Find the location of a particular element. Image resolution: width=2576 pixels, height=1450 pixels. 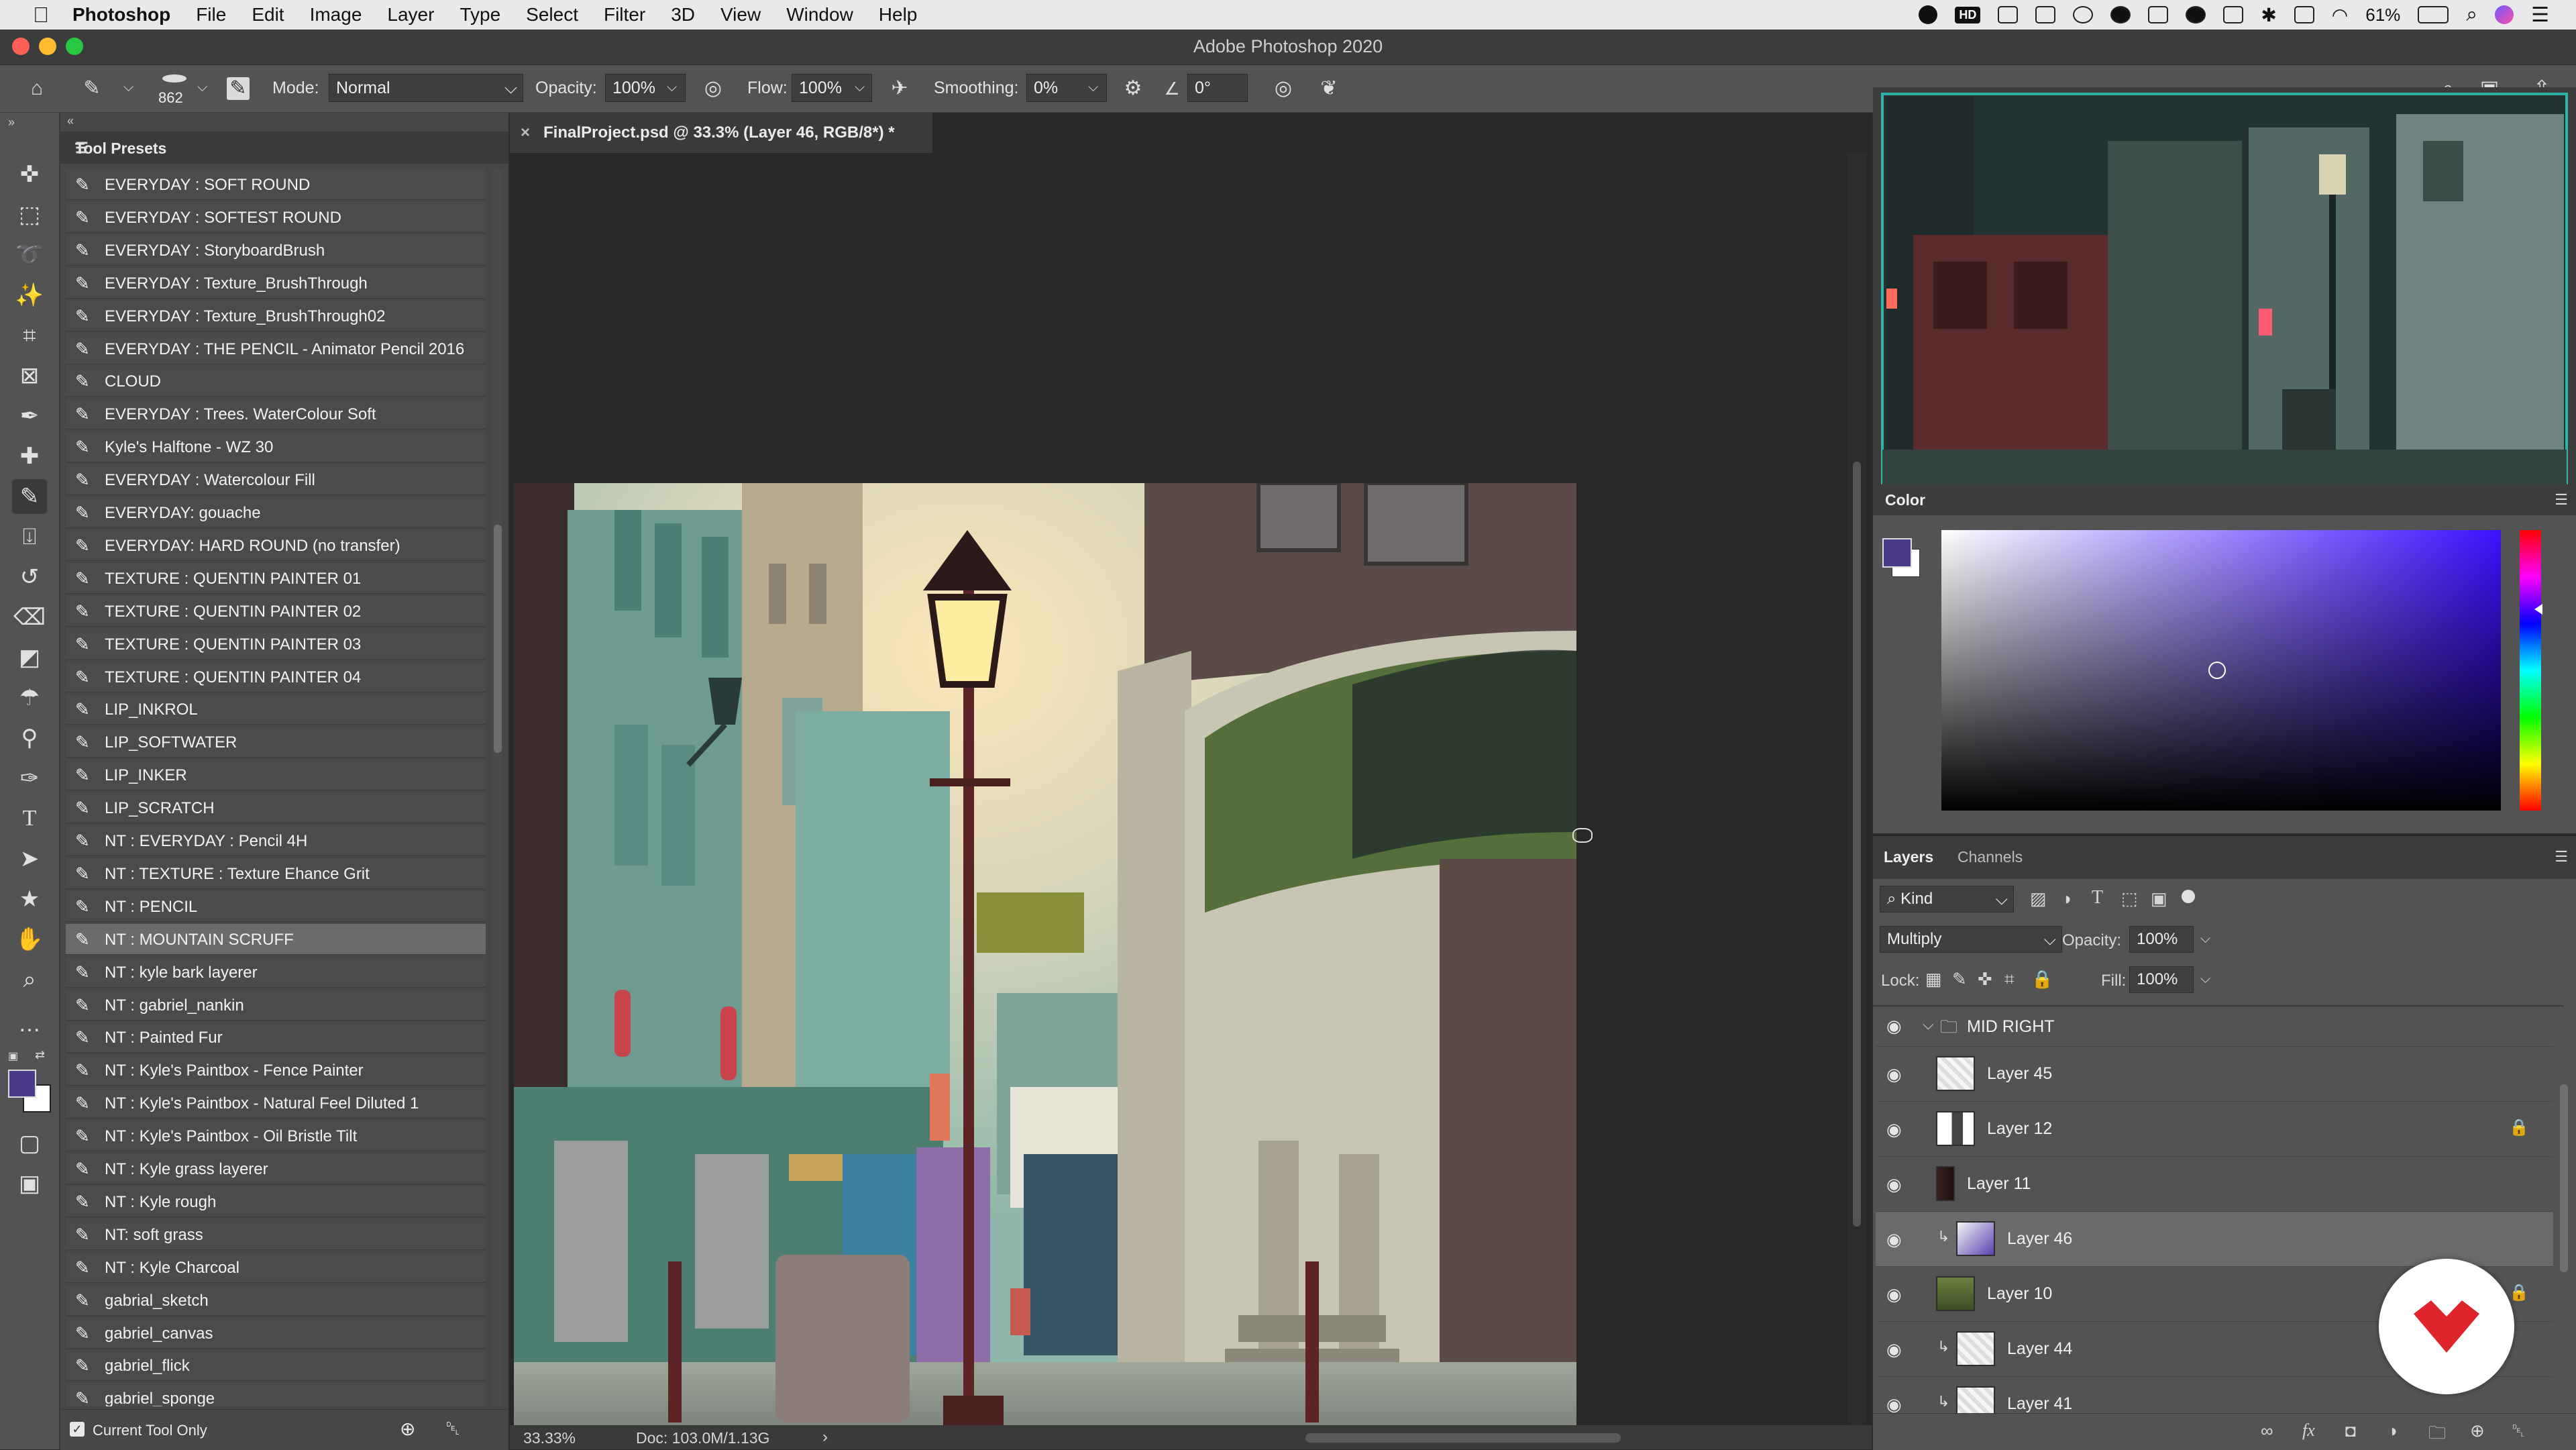

hue-slider is located at coordinates (2531, 670).